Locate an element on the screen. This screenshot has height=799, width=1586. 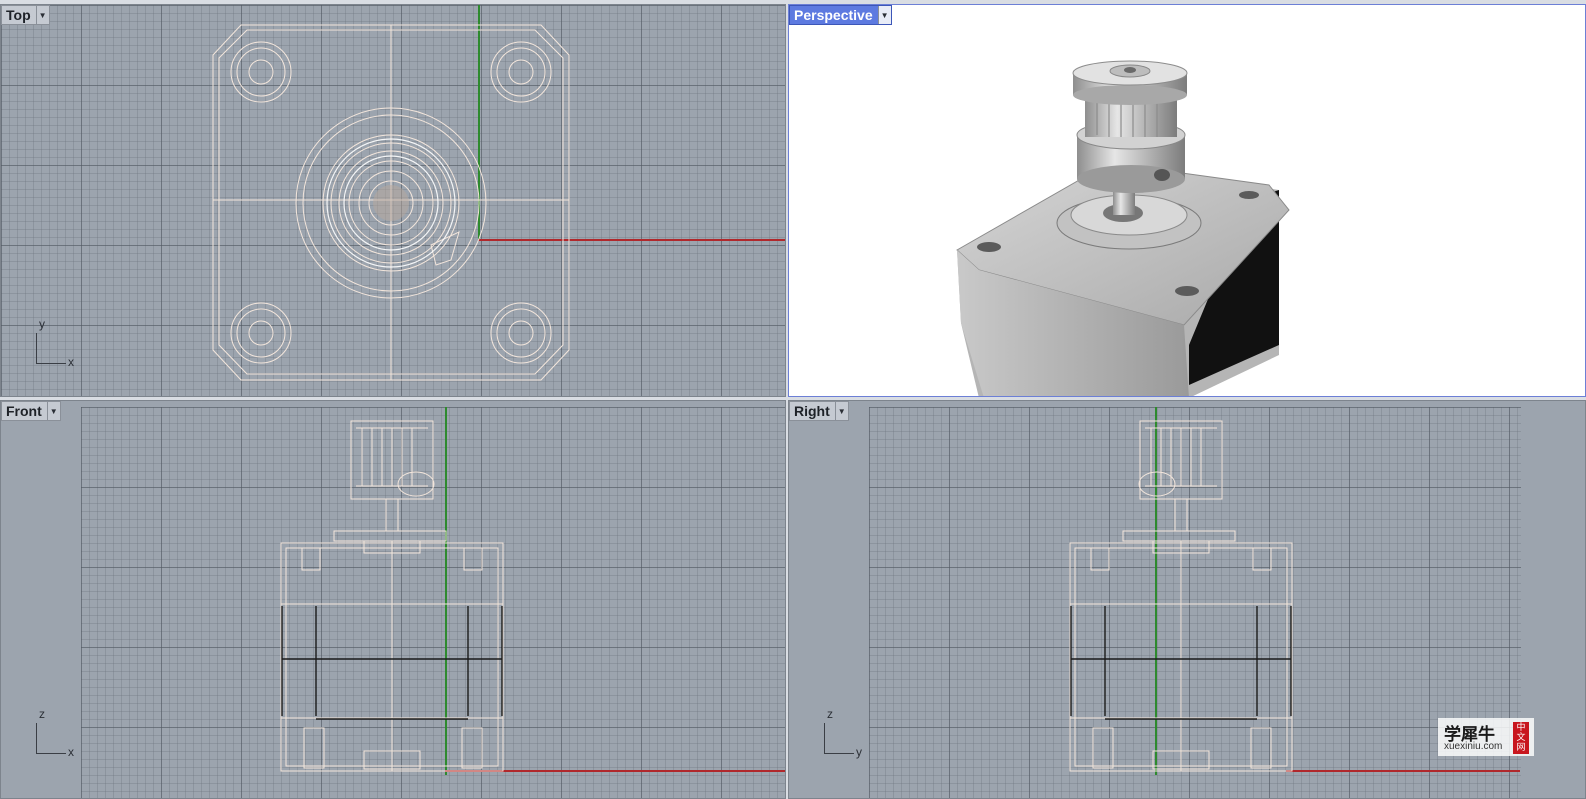
viewport-title-label: Top is located at coordinates (18, 15).